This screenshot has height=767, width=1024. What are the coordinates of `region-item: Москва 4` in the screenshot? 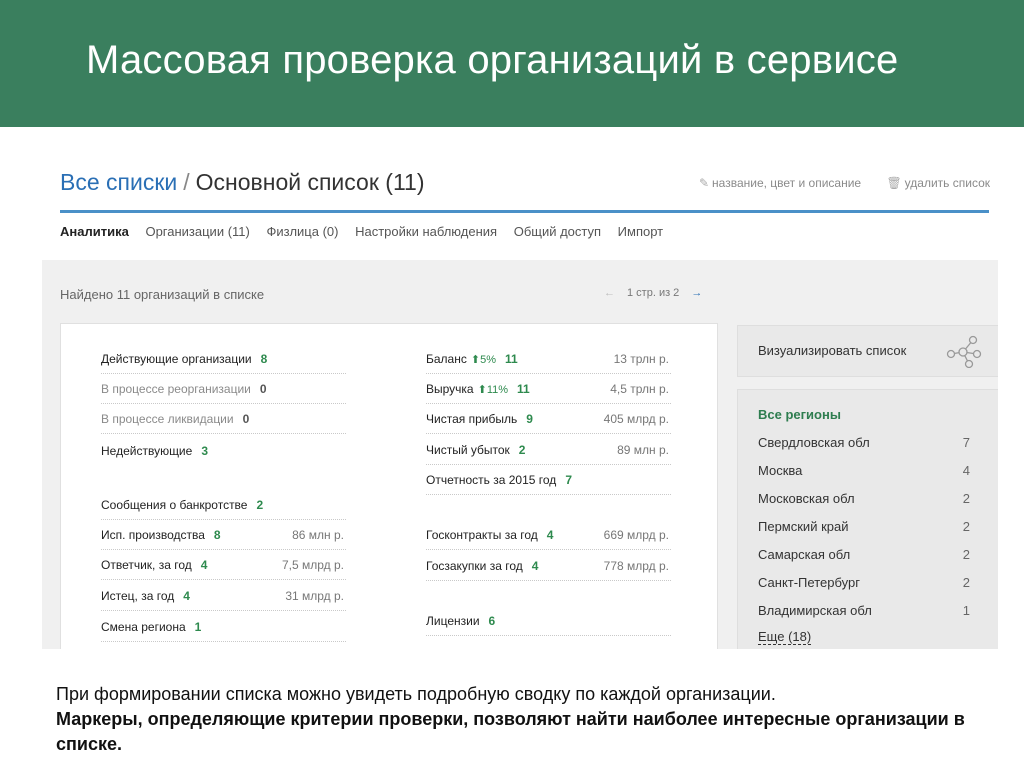 It's located at (864, 470).